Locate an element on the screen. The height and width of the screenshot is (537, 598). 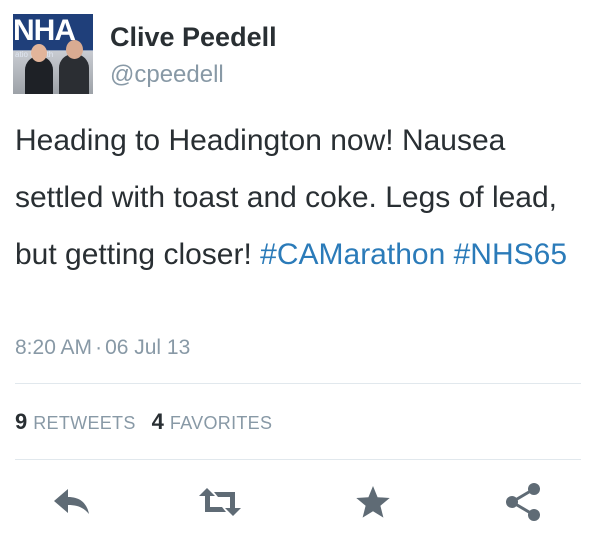
favorites-stat: 4 FAVORITES is located at coordinates (212, 422).